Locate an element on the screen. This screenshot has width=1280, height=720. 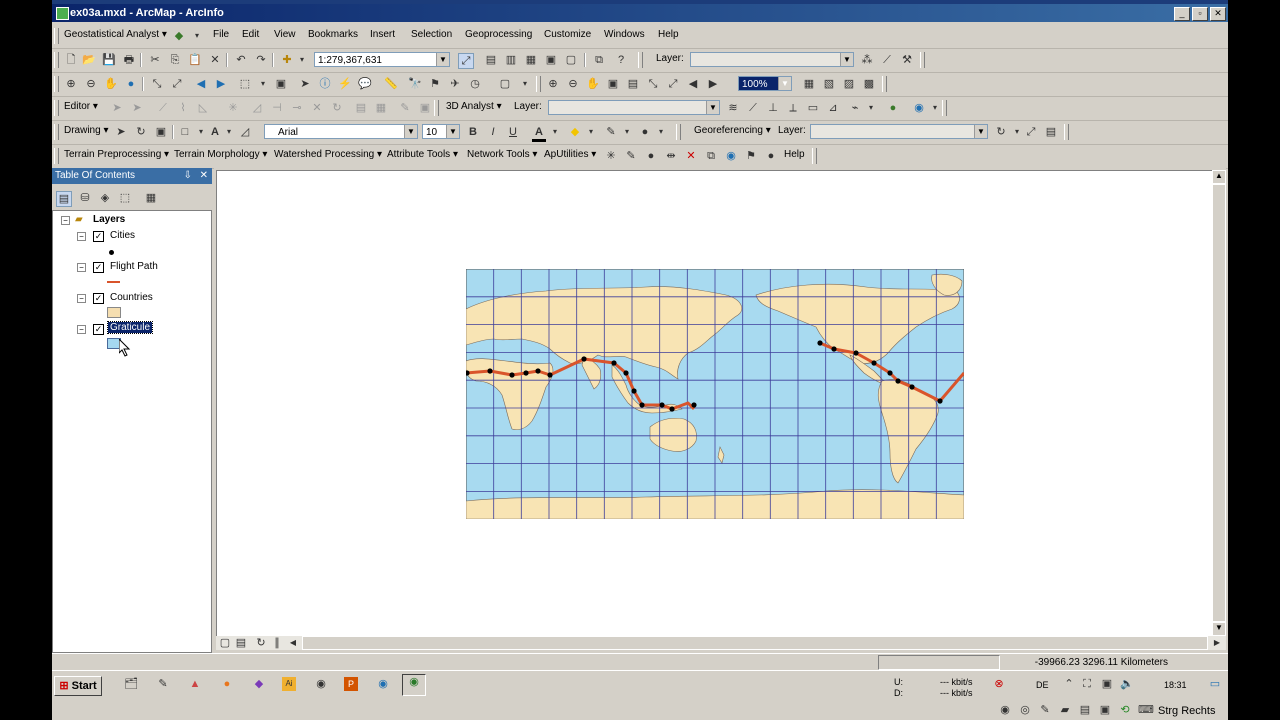
georef-rotate-dropdown-icon: ▾ is located at coordinates (1017, 132).